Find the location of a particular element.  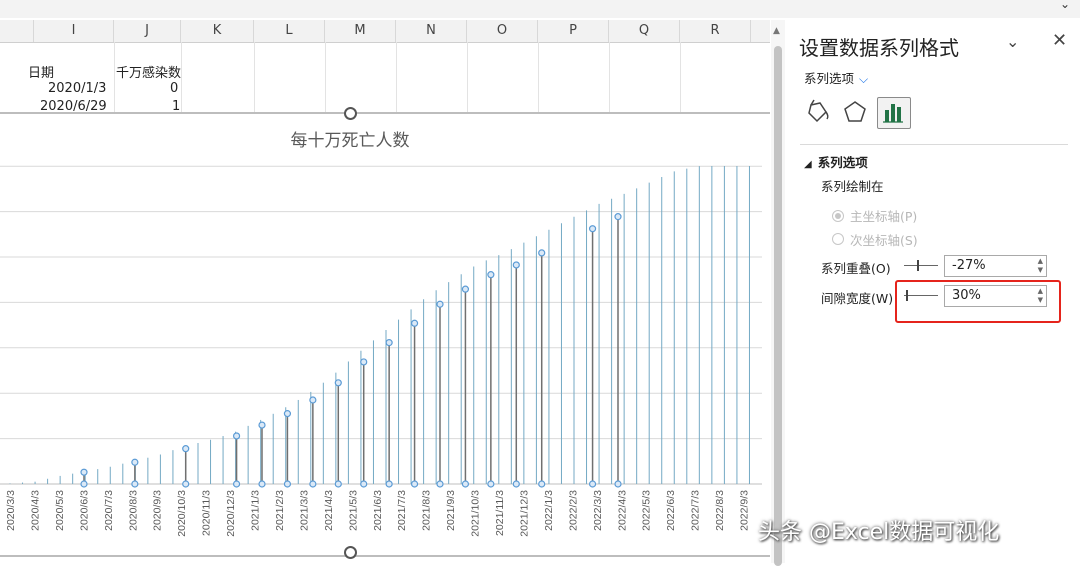

scrollbar-thumb is located at coordinates (778, 306).